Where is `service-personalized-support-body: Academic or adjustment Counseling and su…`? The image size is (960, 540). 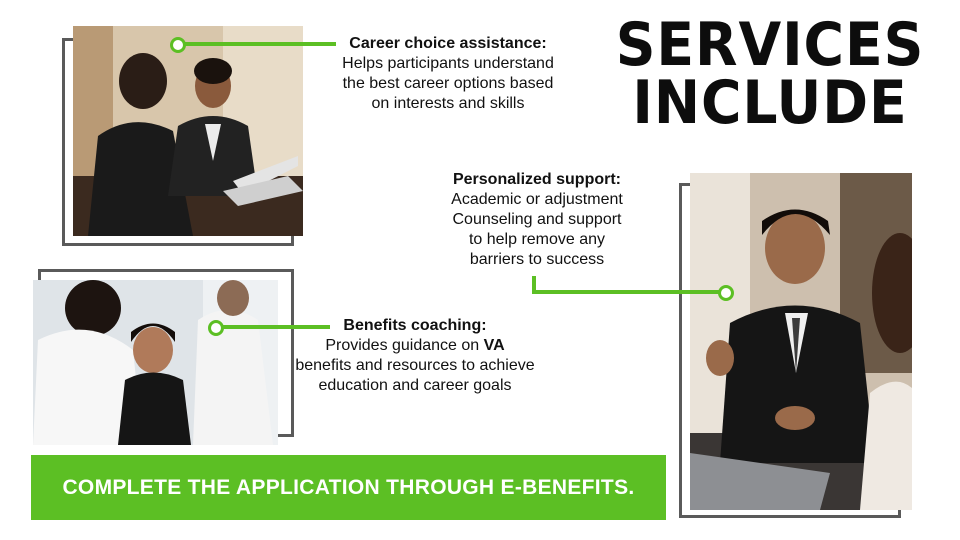 service-personalized-support-body: Academic or adjustment Counseling and su… is located at coordinates (537, 229).